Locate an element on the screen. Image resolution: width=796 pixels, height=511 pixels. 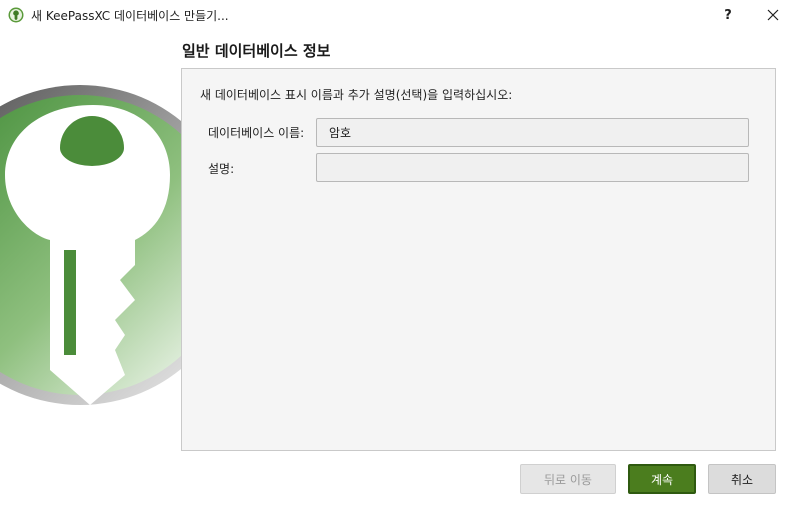
title-bar: 새 KeePassXC 데이터베이스 만들기... ? is located at coordinates (398, 15).